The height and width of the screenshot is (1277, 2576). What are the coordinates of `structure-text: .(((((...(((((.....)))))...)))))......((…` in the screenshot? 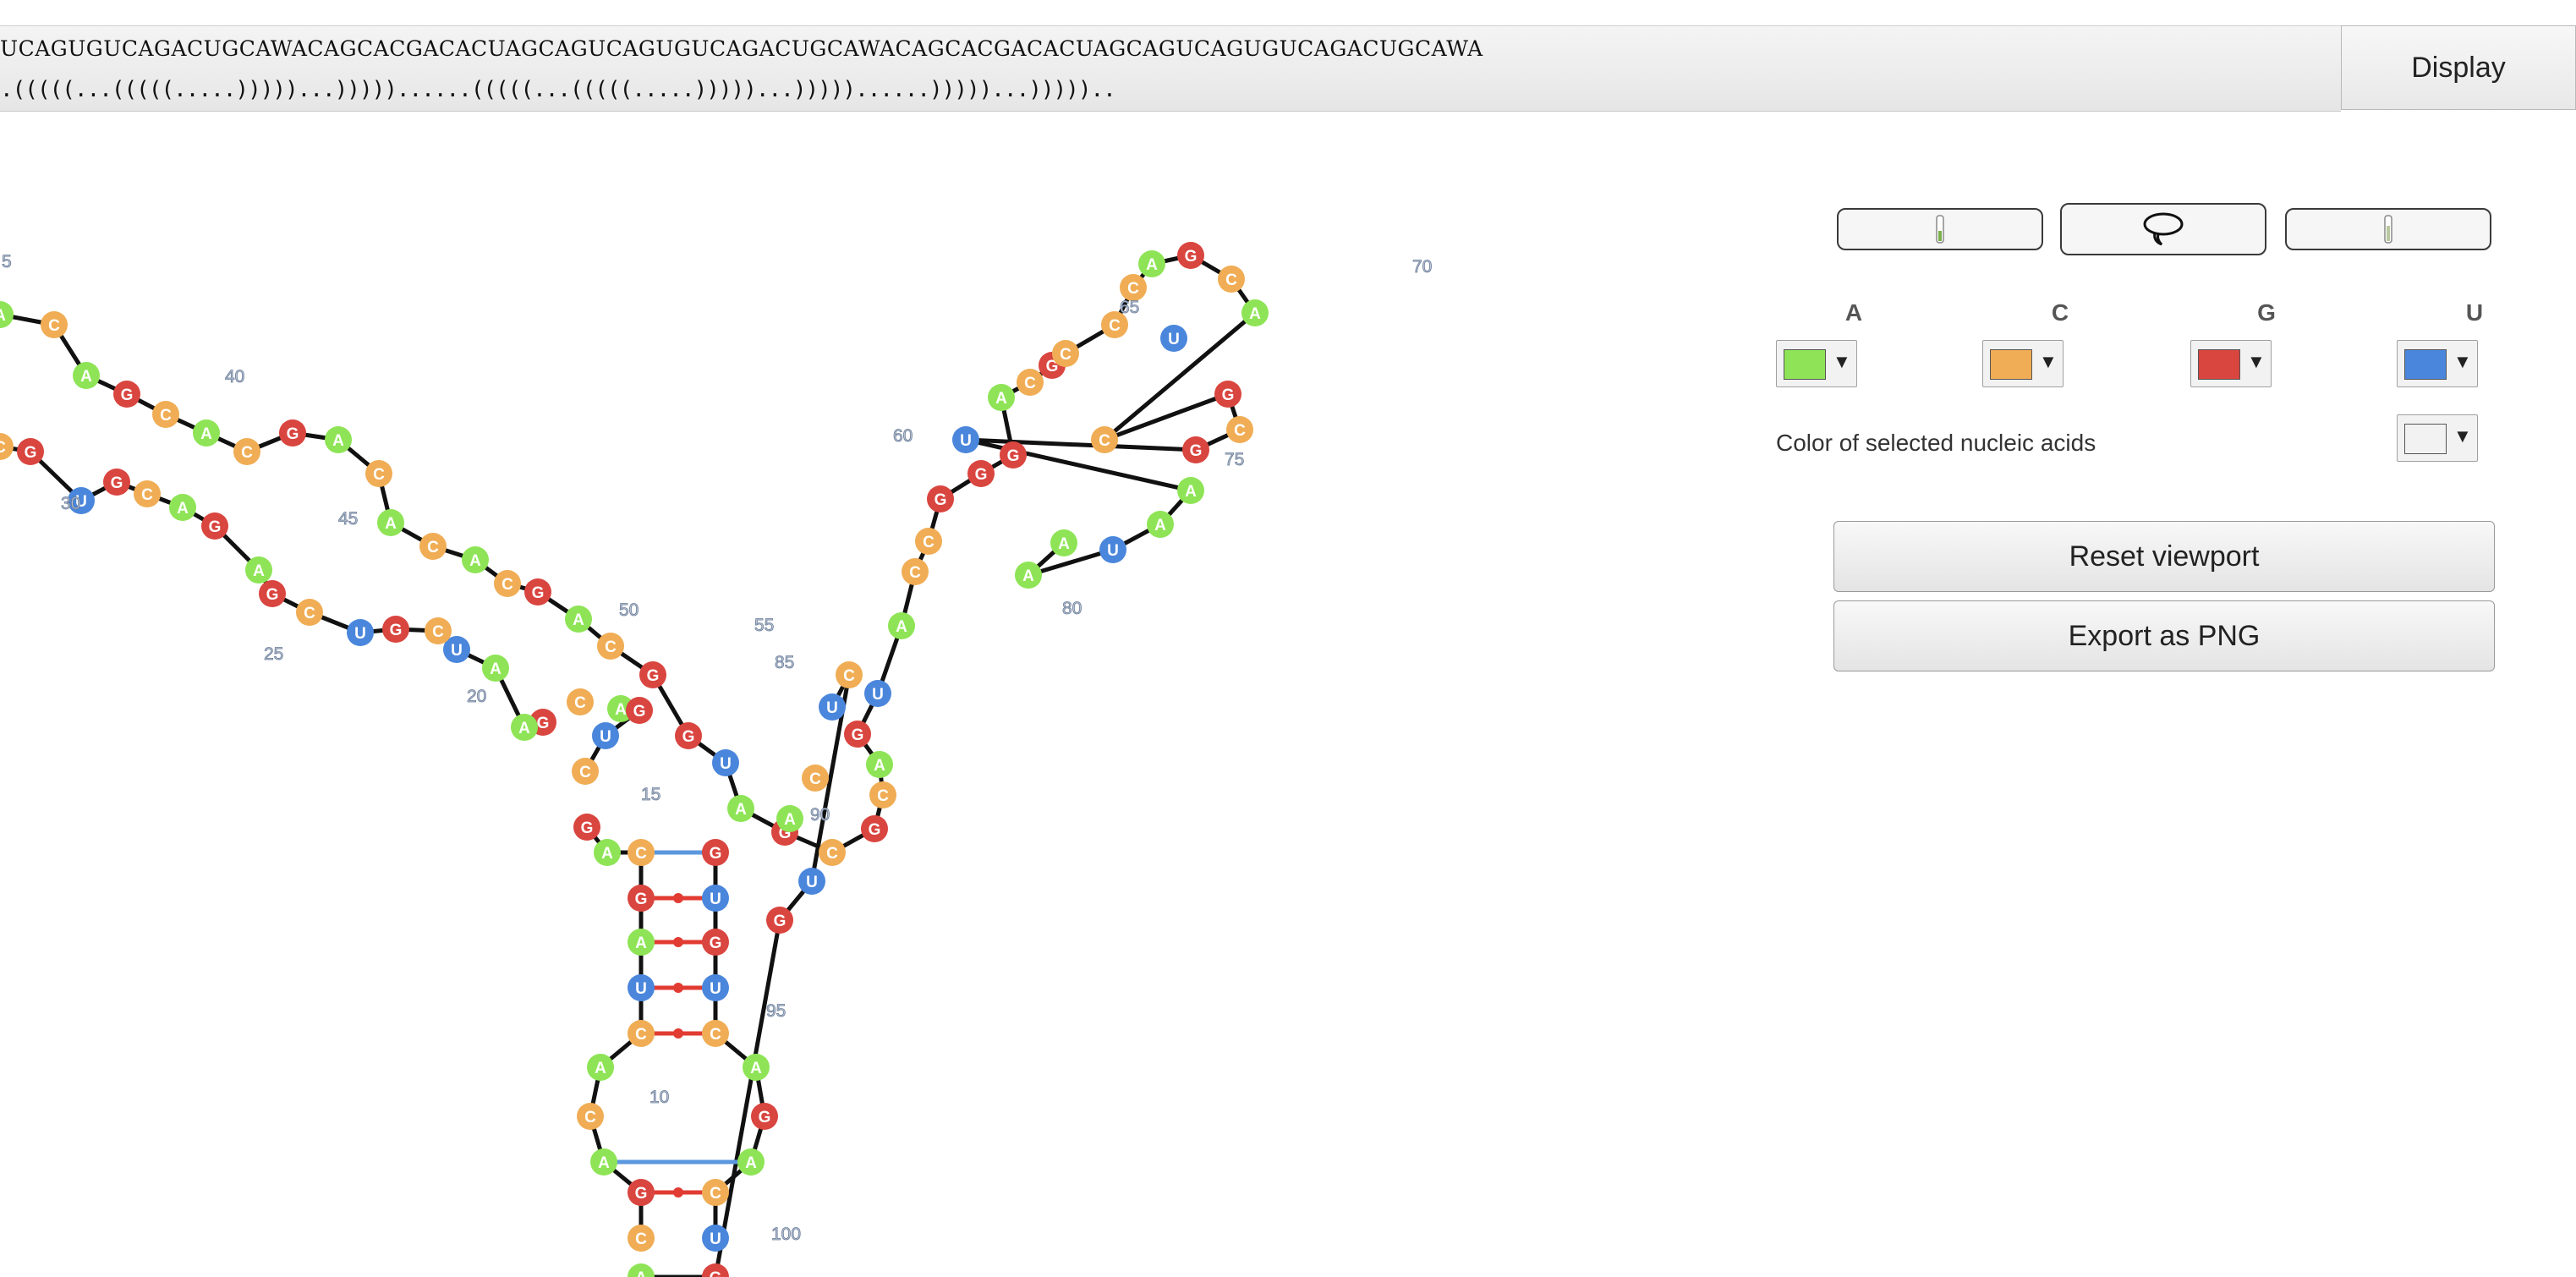 It's located at (558, 89).